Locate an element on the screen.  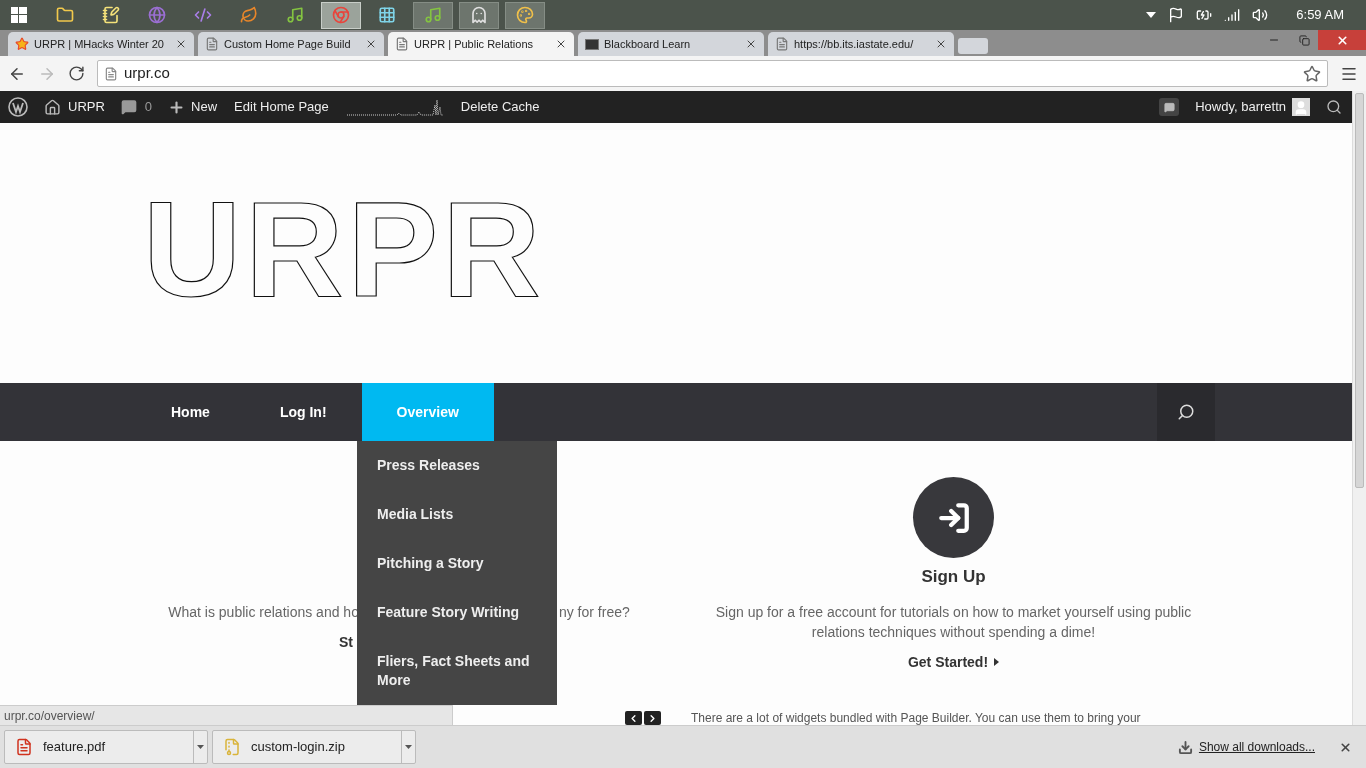
windows-logo-icon is located at coordinates (19, 15).